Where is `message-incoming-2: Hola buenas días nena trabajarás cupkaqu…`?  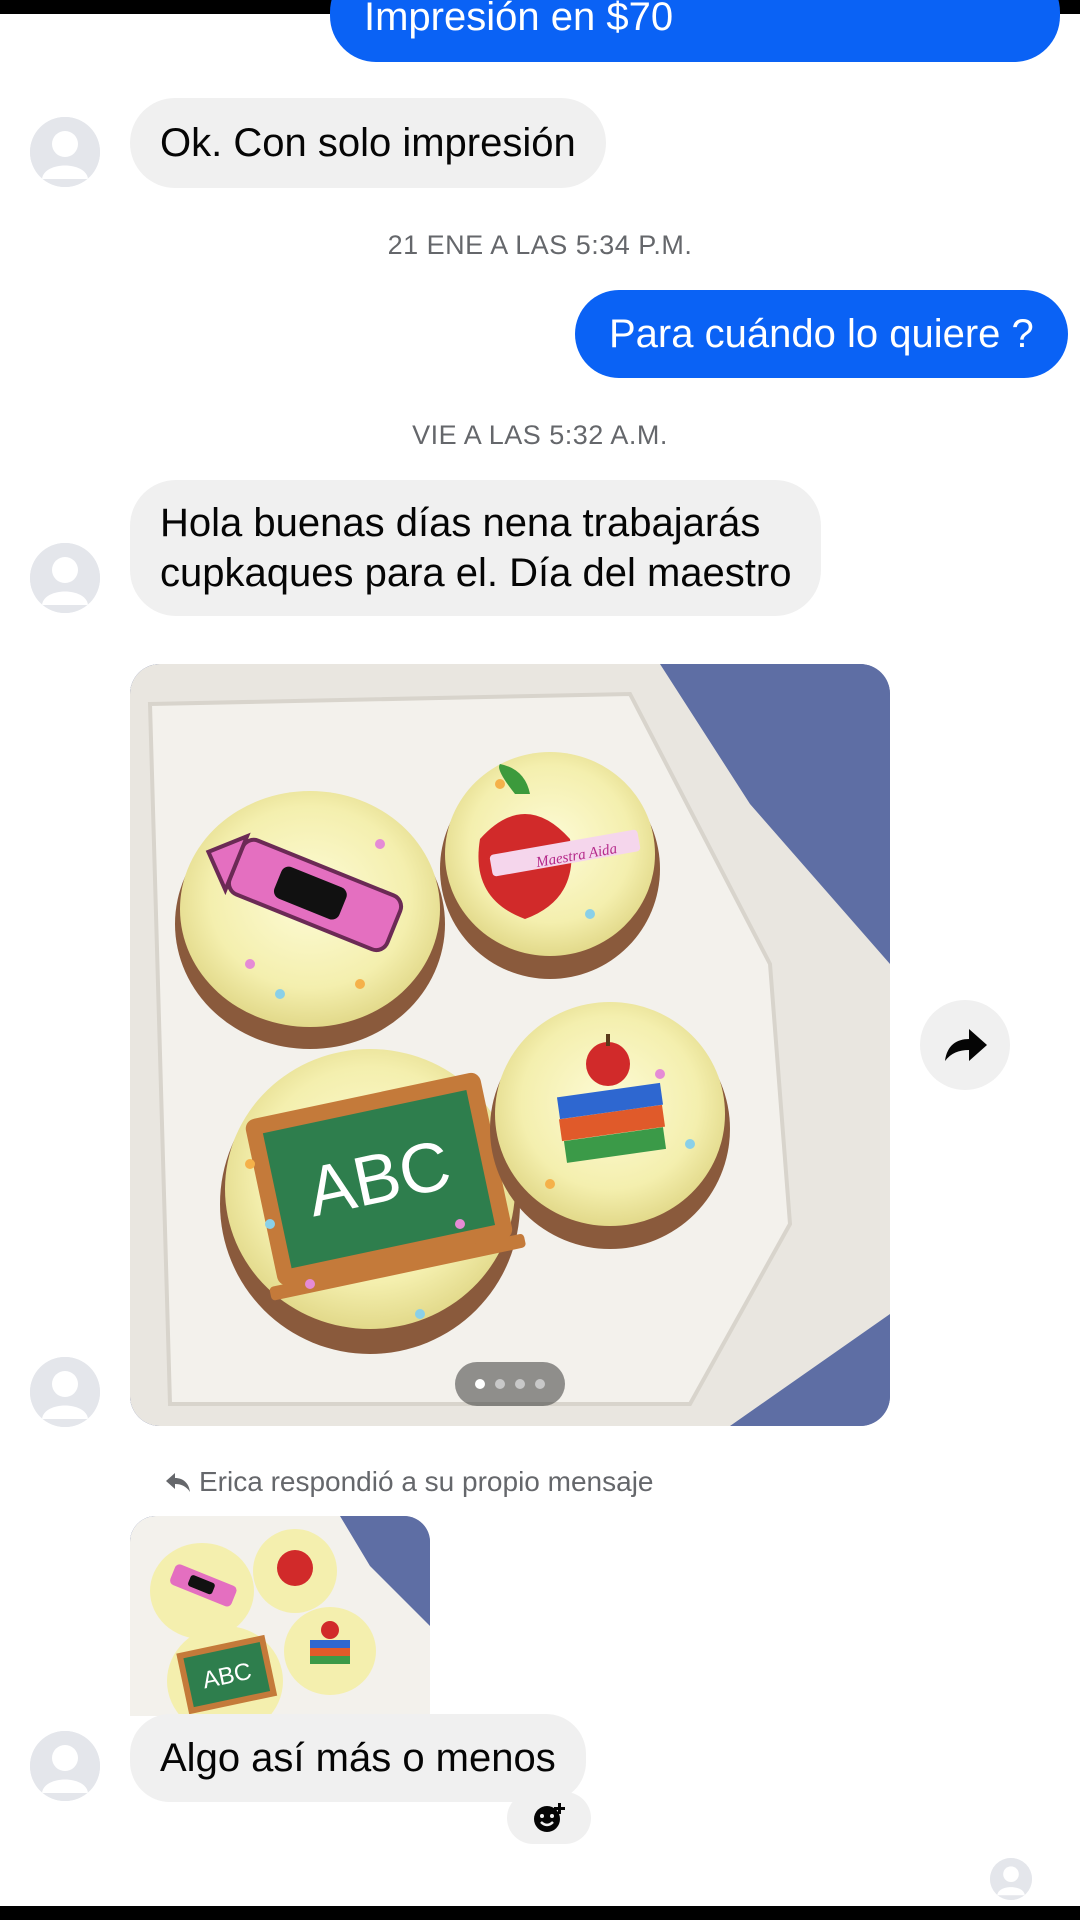 message-incoming-2: Hola buenas días nena trabajarás cupkaqu… is located at coordinates (476, 548).